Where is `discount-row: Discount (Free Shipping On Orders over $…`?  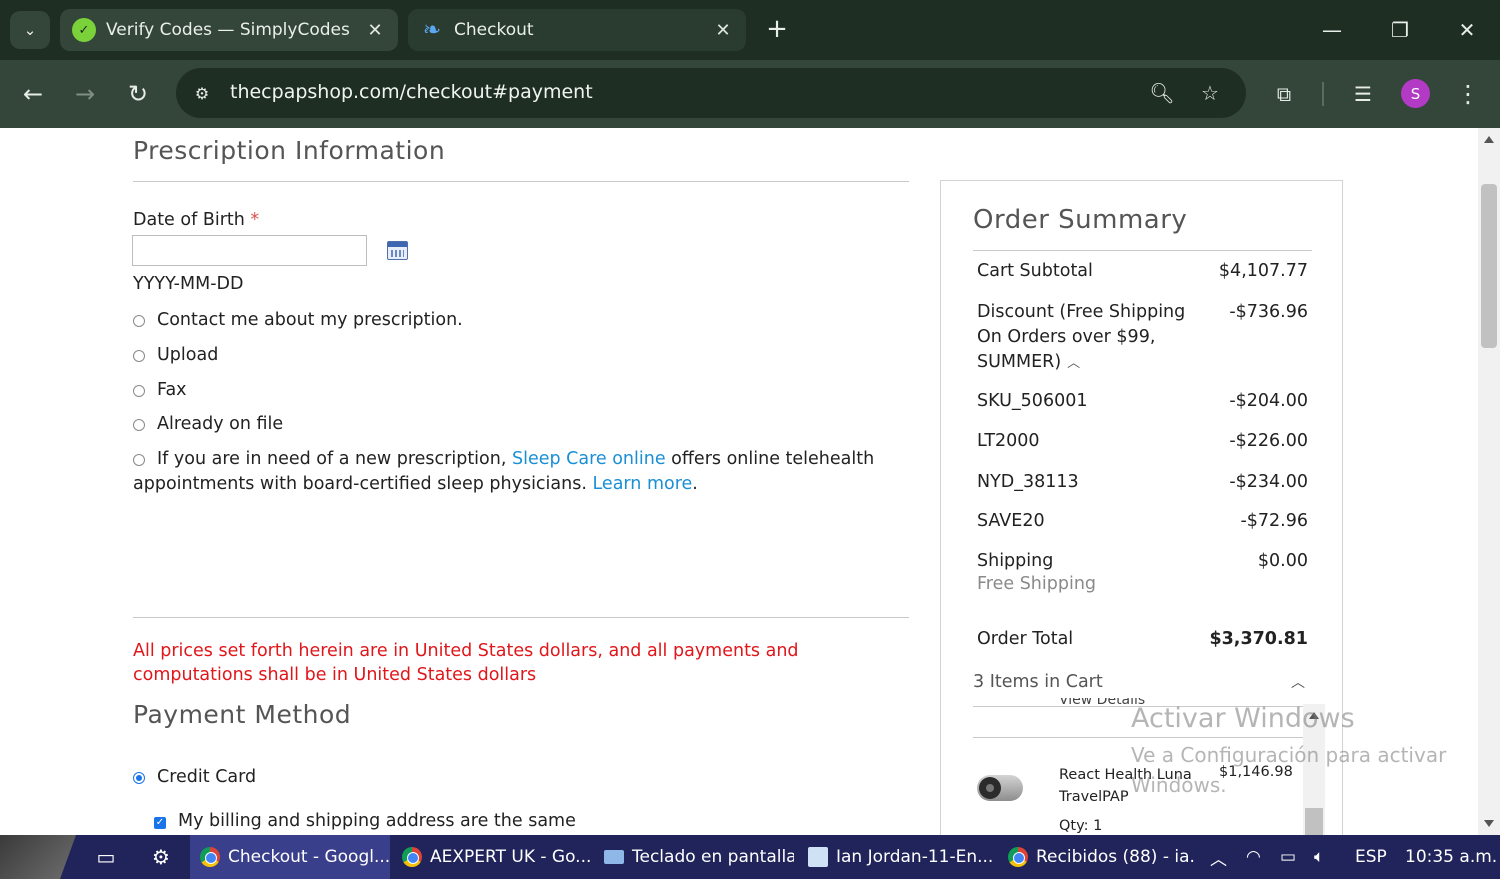 discount-row: Discount (Free Shipping On Orders over $… is located at coordinates (1142, 337).